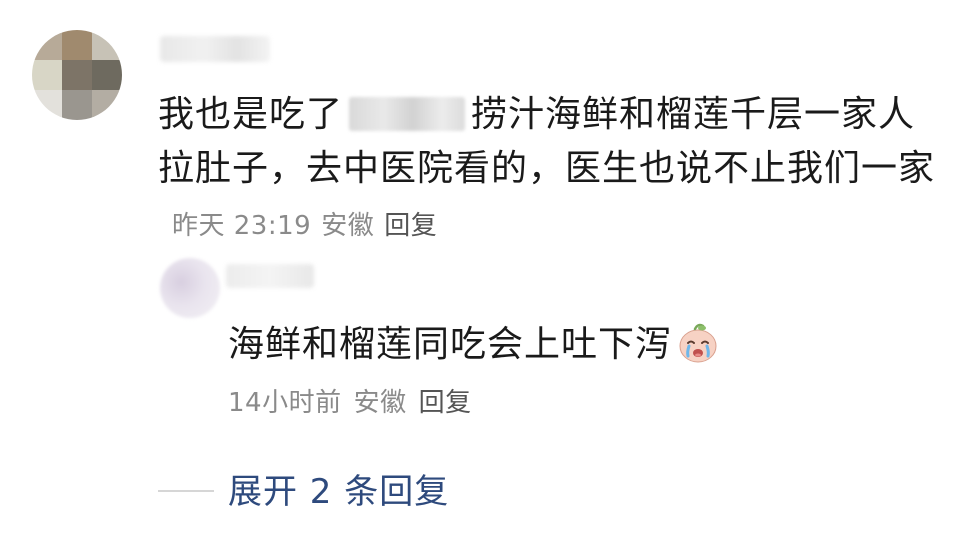  I want to click on reply-text: 海鲜和榴莲同吃会上吐下泻, so click(474, 344).